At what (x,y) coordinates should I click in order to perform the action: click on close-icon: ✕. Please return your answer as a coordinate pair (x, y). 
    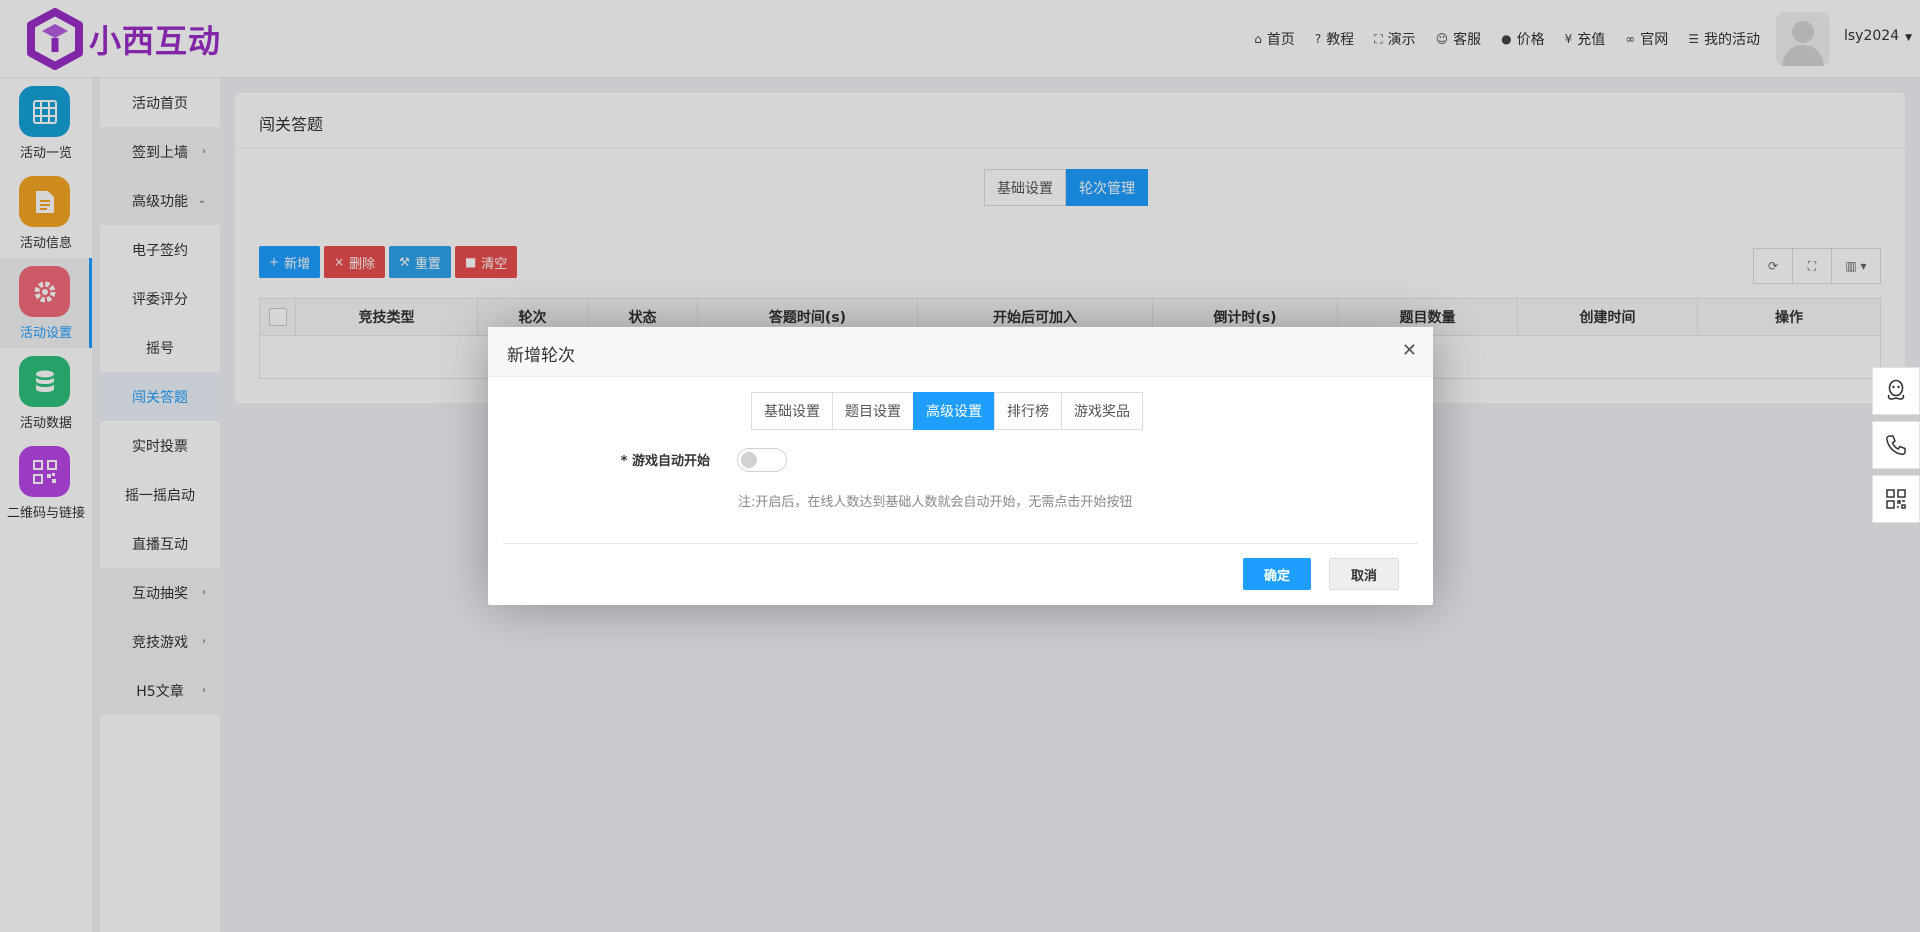
    Looking at the image, I should click on (1409, 350).